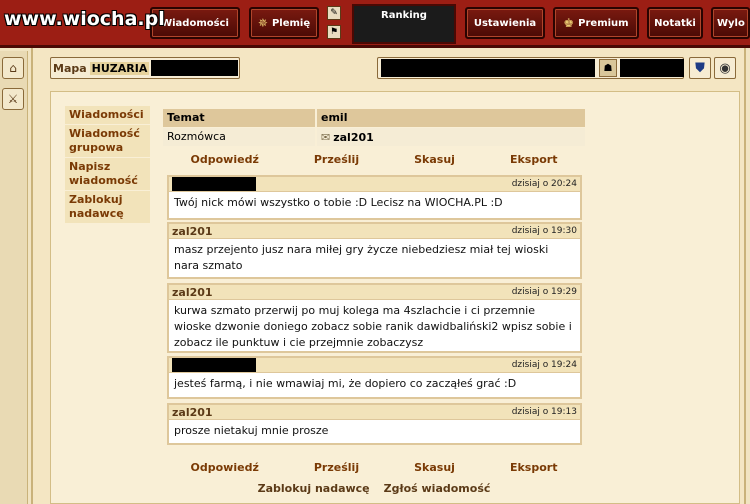 The height and width of the screenshot is (504, 750). I want to click on logout-menu-label: Wylo, so click(731, 23).